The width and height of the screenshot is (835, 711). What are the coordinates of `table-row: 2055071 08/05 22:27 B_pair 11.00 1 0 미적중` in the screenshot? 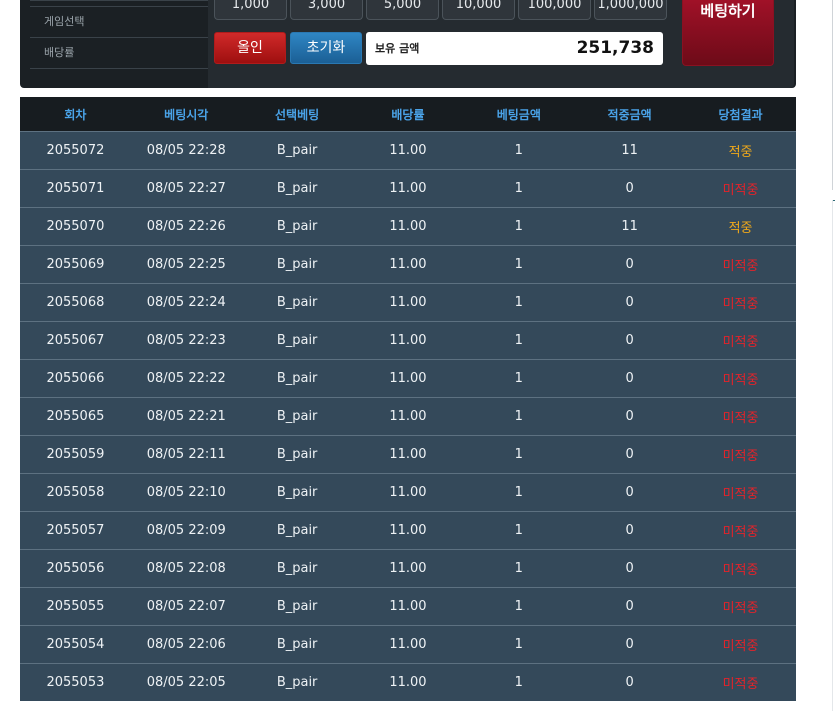 It's located at (408, 188).